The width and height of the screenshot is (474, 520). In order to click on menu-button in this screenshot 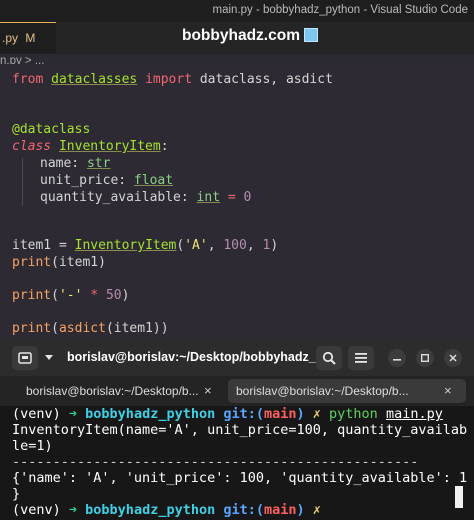, I will do `click(361, 358)`.